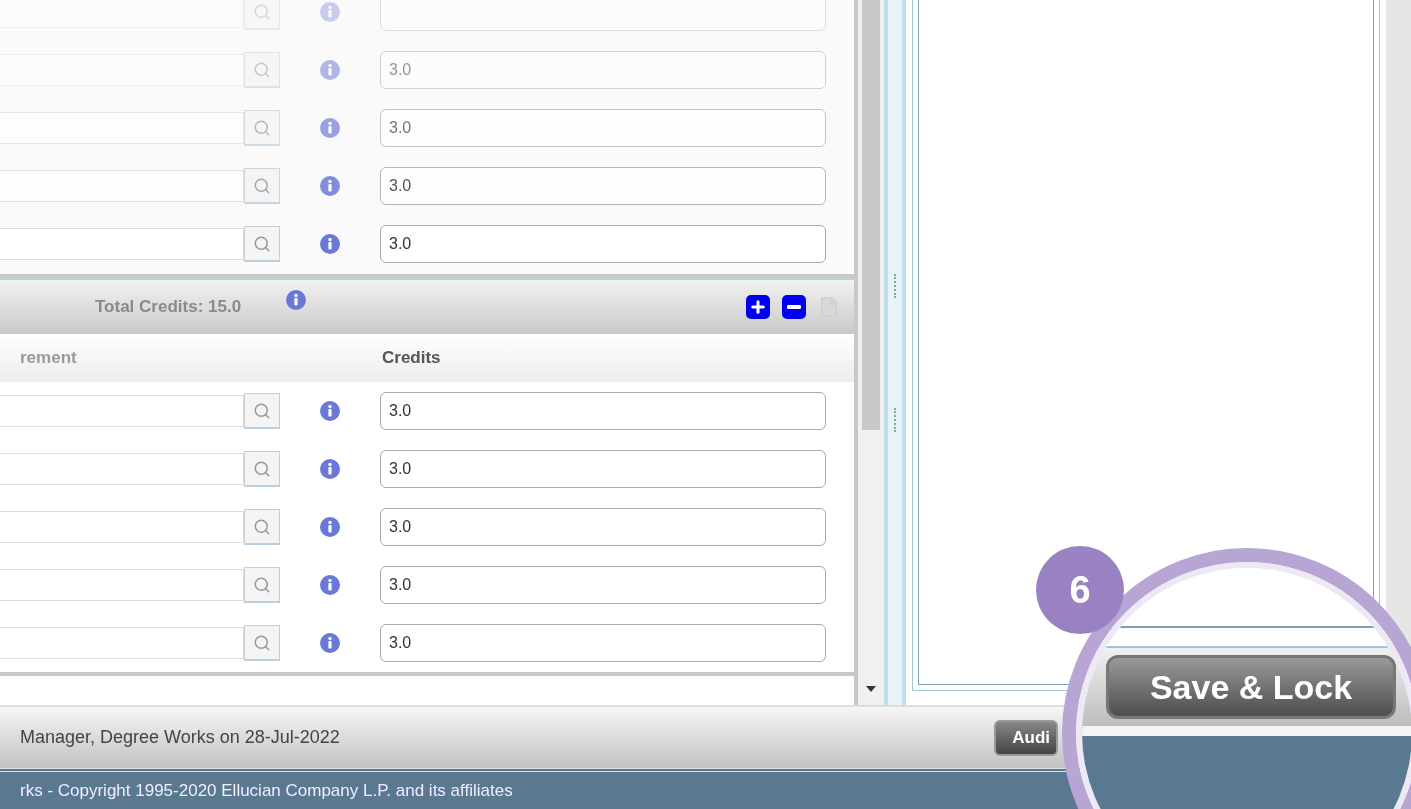 This screenshot has width=1411, height=809. Describe the element at coordinates (168, 307) in the screenshot. I see `total-credits: Total Credits: 15.0` at that location.